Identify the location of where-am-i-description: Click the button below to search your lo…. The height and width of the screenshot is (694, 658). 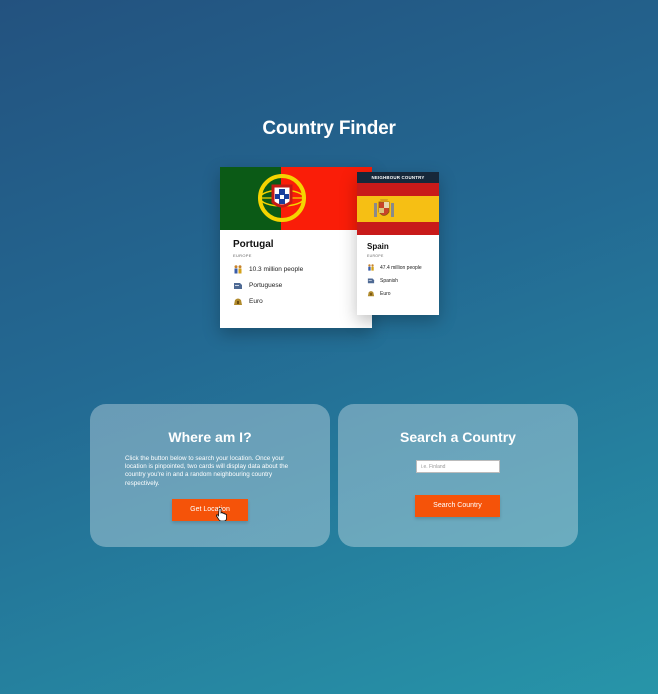
(207, 471).